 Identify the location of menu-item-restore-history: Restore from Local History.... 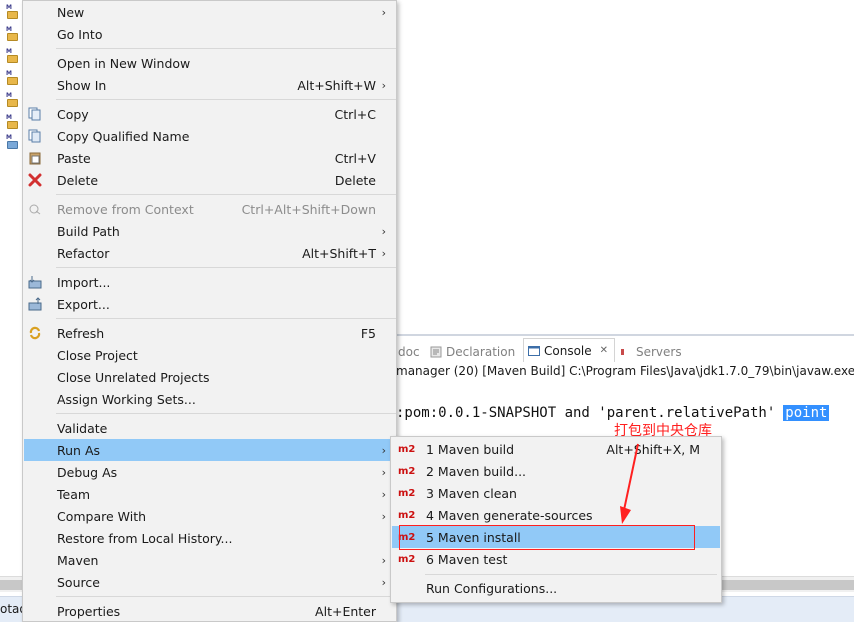
(210, 538).